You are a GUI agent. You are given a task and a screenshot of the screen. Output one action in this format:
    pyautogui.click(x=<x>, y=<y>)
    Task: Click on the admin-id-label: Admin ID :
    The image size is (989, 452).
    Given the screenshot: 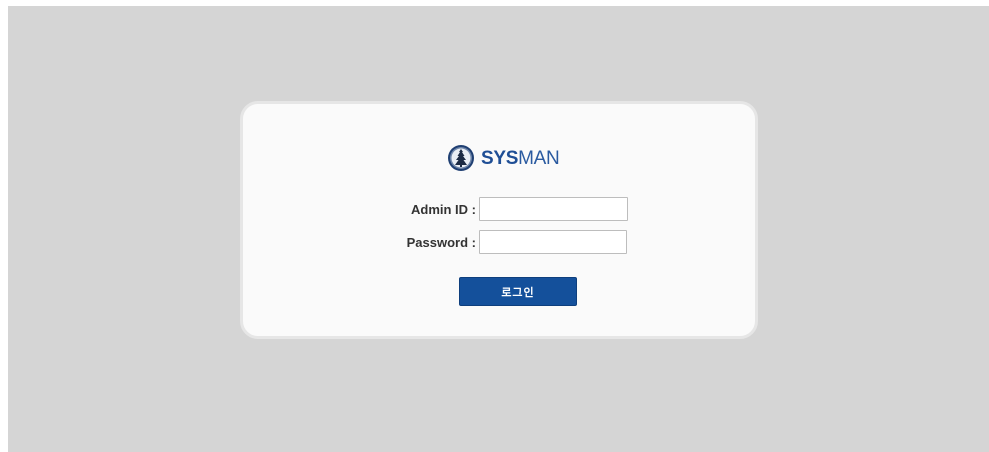 What is the action you would take?
    pyautogui.click(x=443, y=209)
    